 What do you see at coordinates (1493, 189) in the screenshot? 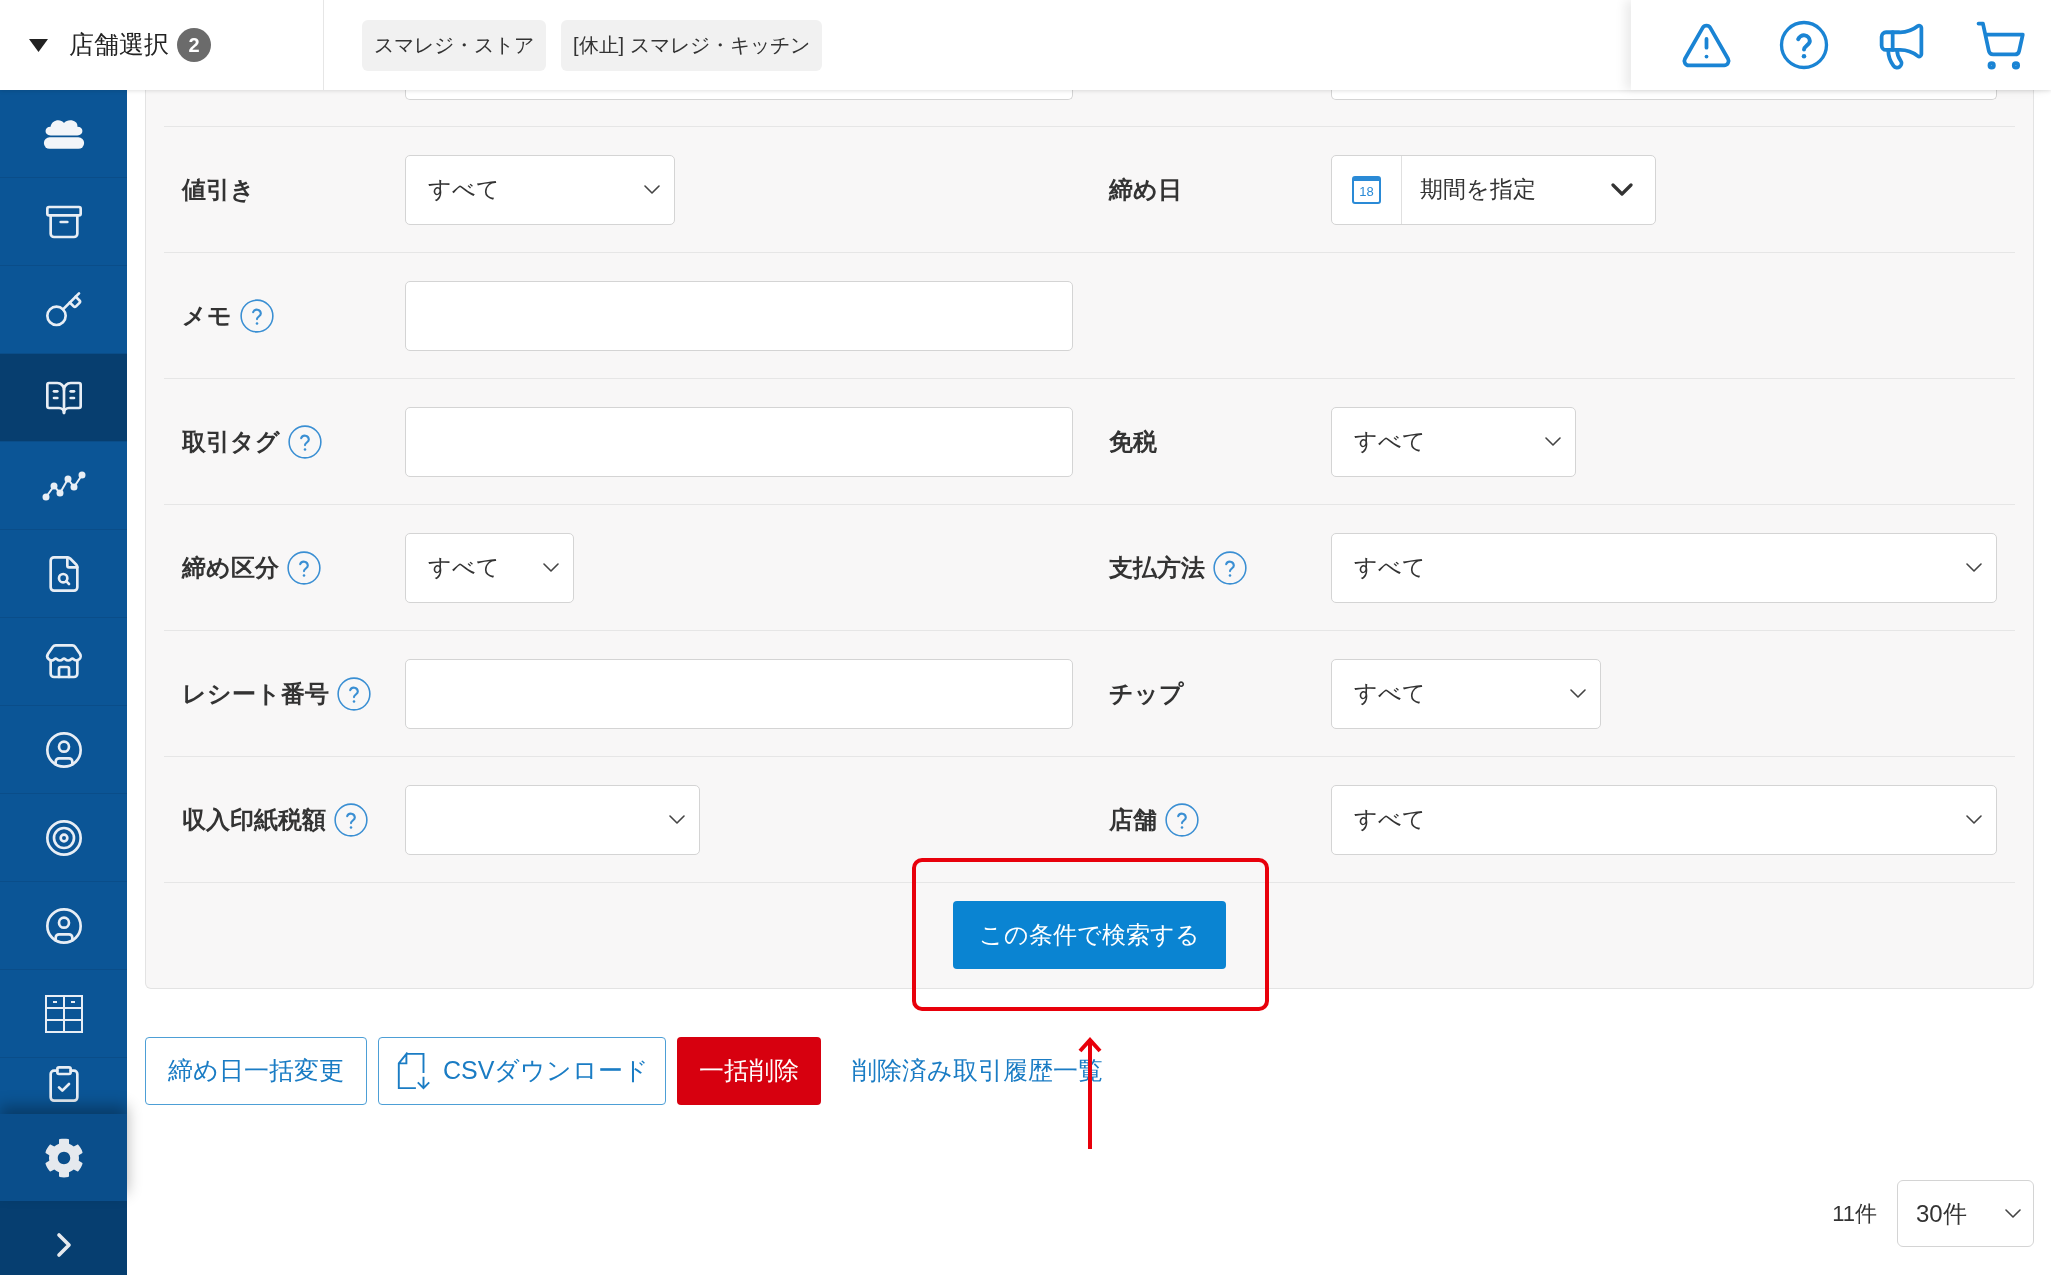
I see `date-range-dropdown: 18 期間を指定` at bounding box center [1493, 189].